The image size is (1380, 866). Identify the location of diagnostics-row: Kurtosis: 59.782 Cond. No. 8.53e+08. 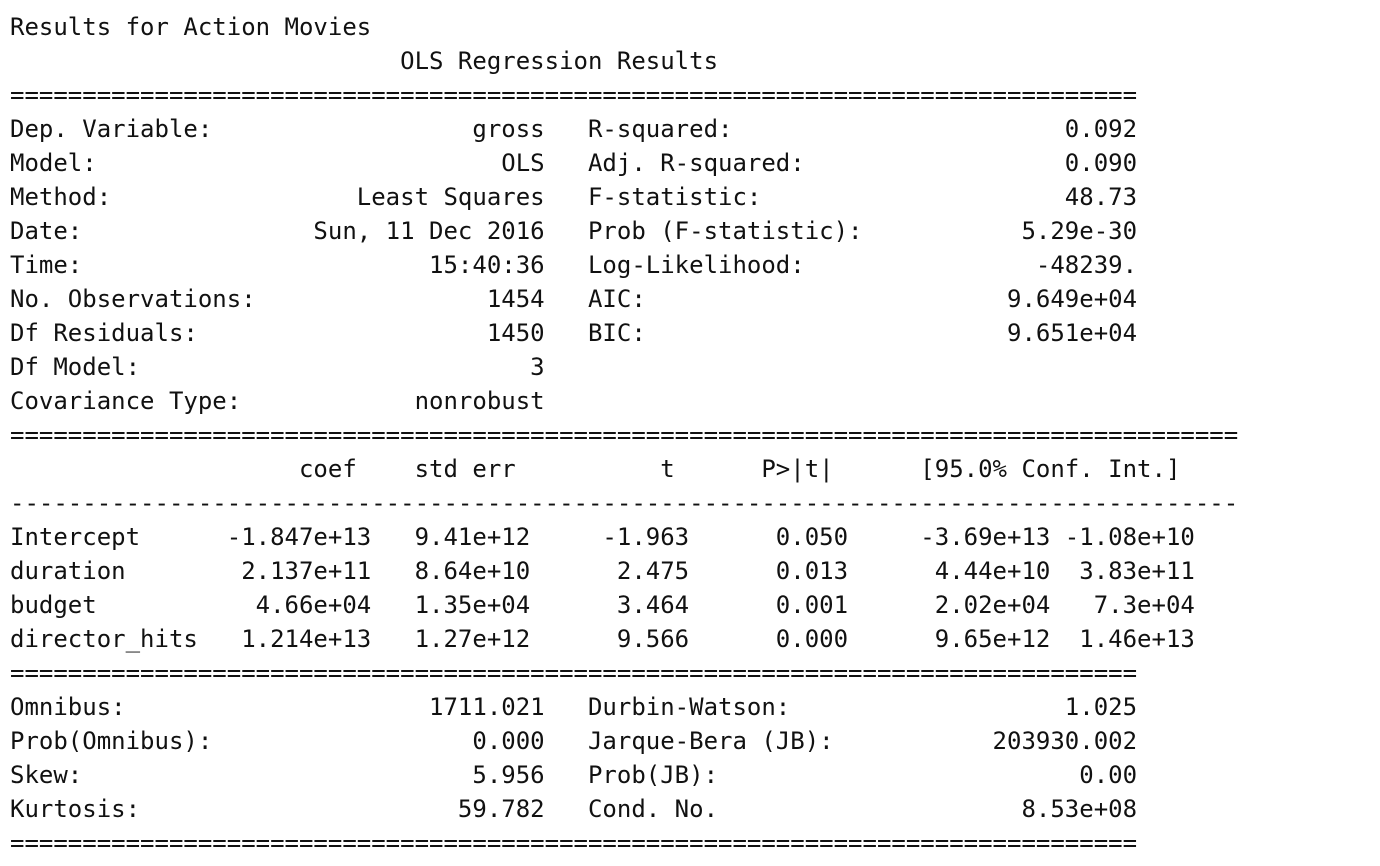
(574, 809).